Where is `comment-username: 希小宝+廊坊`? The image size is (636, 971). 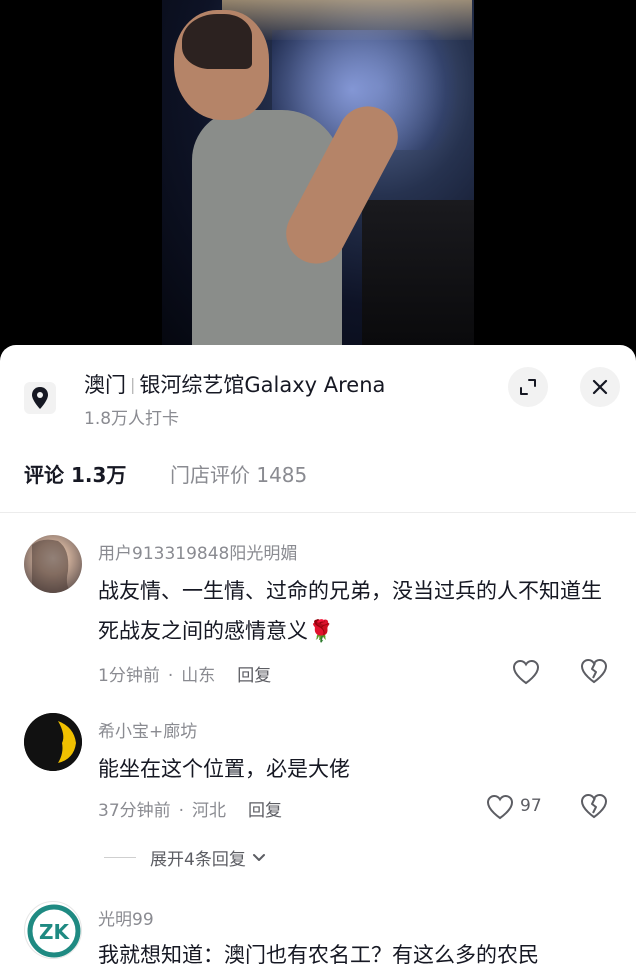 comment-username: 希小宝+廊坊 is located at coordinates (147, 729).